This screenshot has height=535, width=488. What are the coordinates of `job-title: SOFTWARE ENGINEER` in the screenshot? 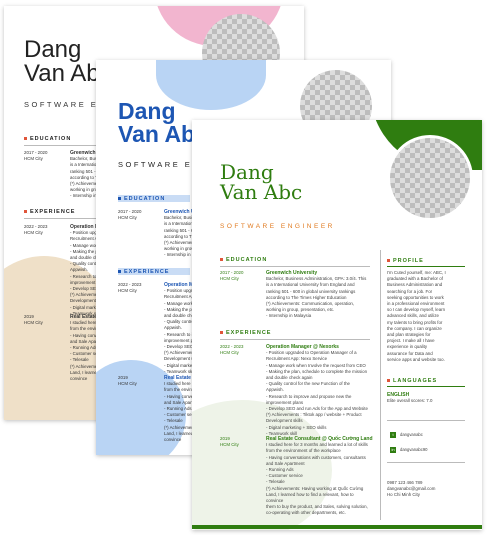 It's located at (277, 226).